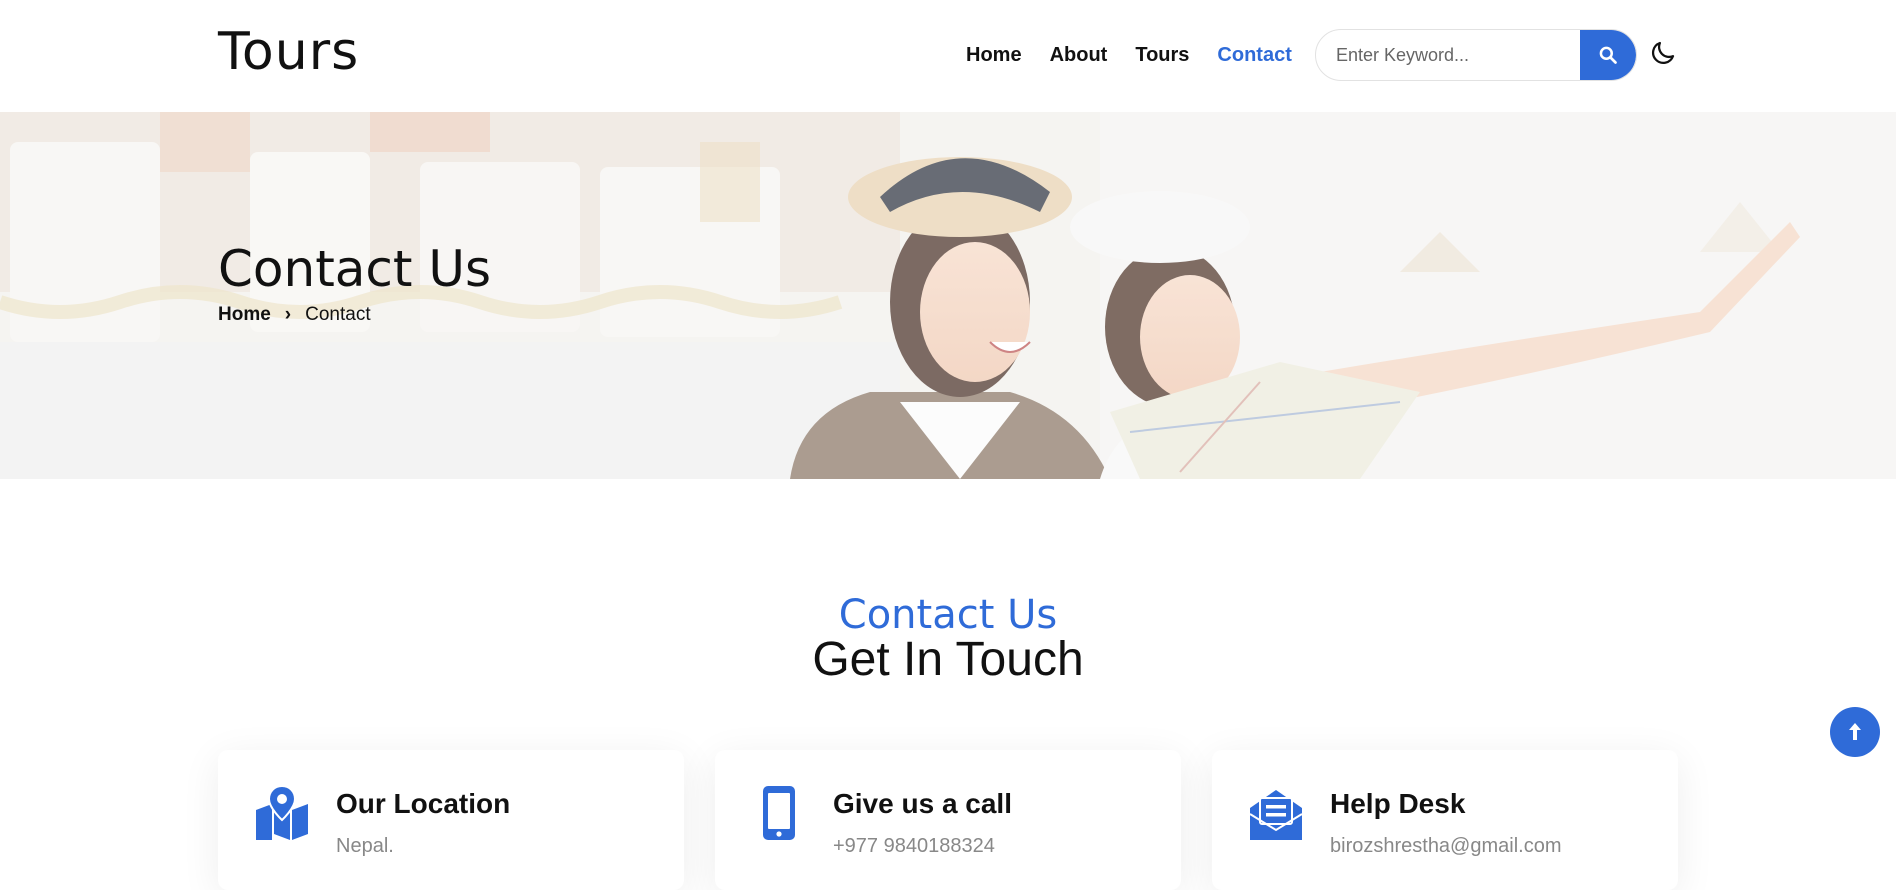  Describe the element at coordinates (1276, 815) in the screenshot. I see `envelope-open-icon` at that location.